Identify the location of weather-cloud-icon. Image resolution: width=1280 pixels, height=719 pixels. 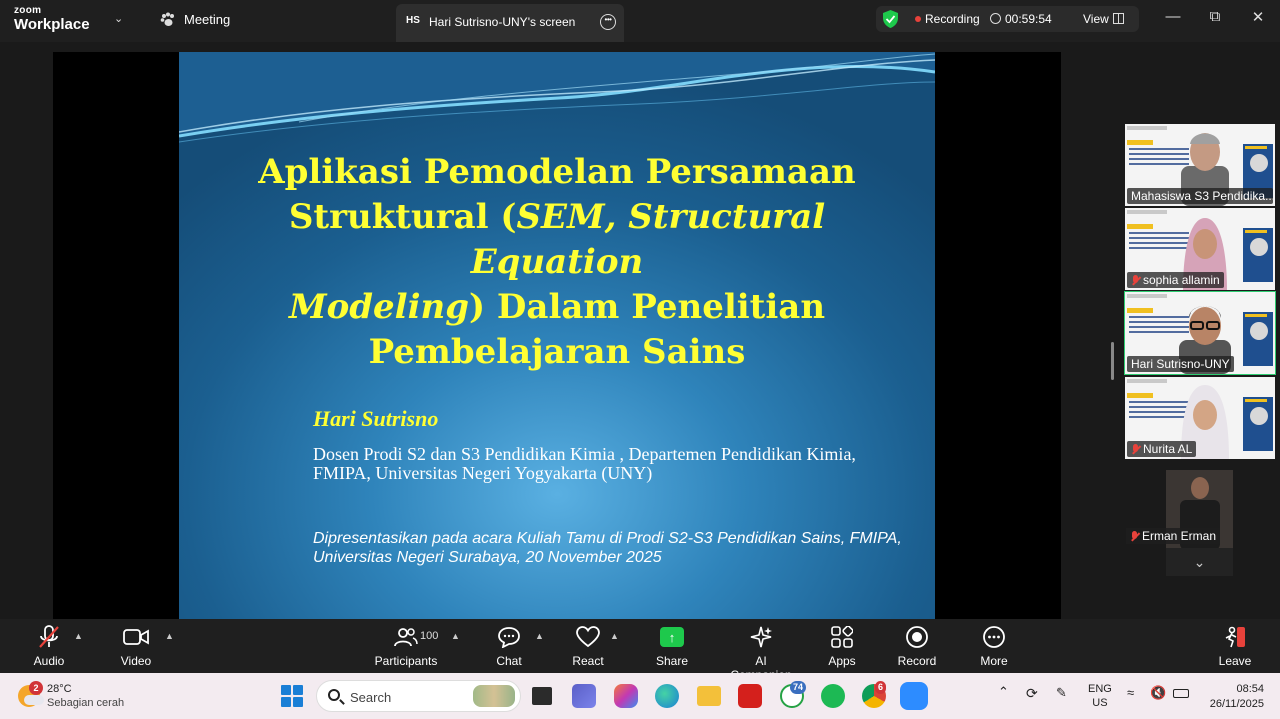
(34, 700).